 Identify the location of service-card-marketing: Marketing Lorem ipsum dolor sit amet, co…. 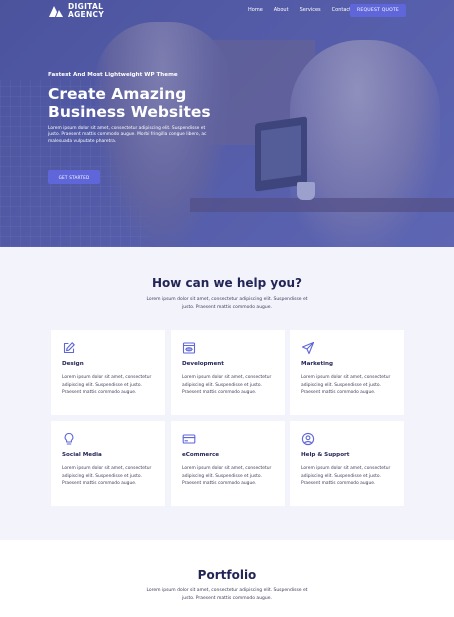
(347, 372).